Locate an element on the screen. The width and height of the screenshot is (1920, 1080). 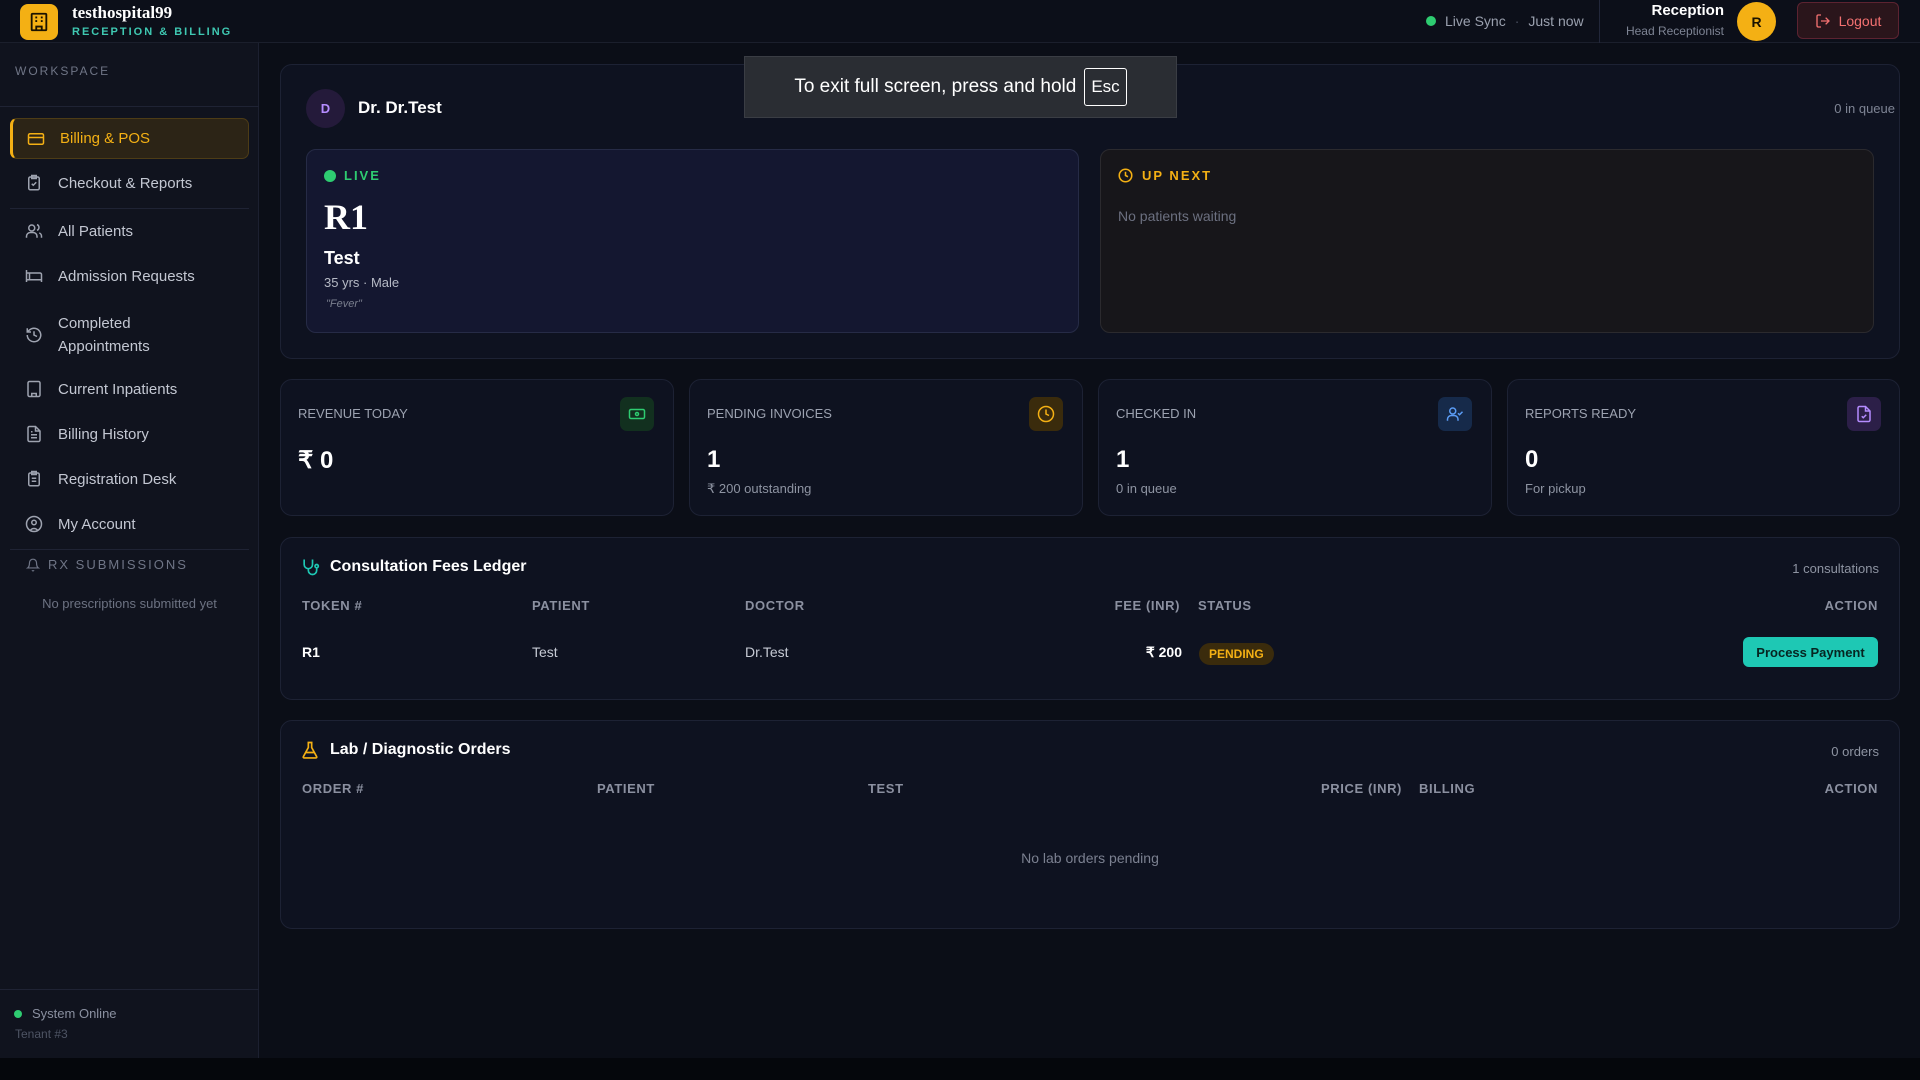
esc-key-badge: Esc is located at coordinates (1105, 87).